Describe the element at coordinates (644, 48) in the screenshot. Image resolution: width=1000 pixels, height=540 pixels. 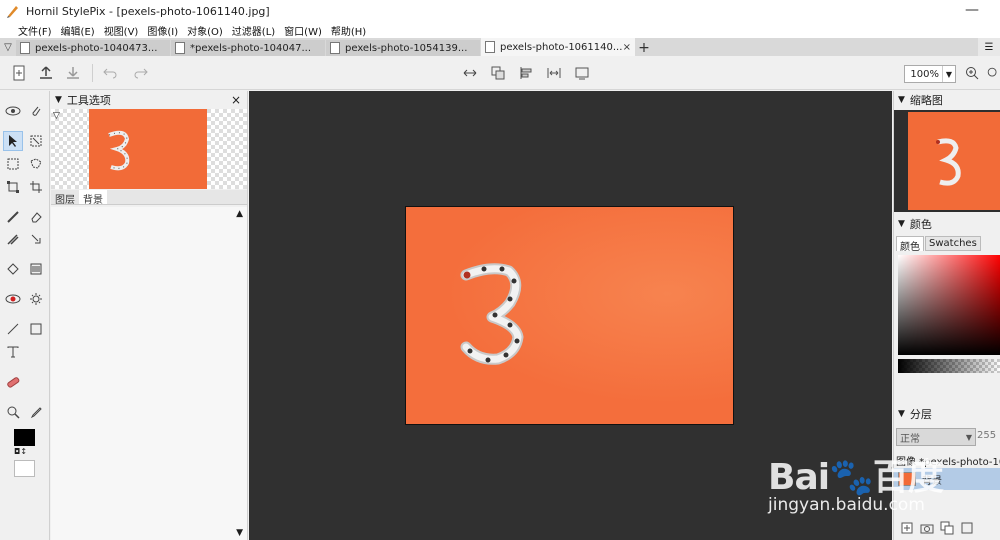
I see `new-tab-button: +` at that location.